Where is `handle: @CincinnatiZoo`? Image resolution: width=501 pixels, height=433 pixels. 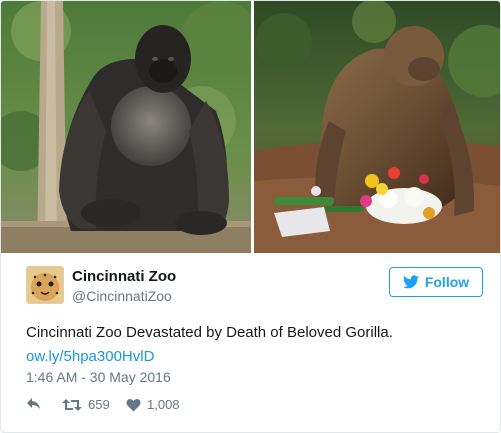 handle: @CincinnatiZoo is located at coordinates (124, 296).